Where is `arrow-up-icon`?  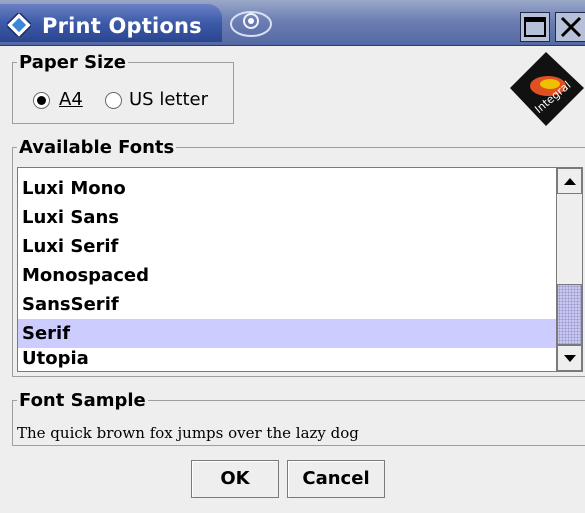 arrow-up-icon is located at coordinates (570, 181).